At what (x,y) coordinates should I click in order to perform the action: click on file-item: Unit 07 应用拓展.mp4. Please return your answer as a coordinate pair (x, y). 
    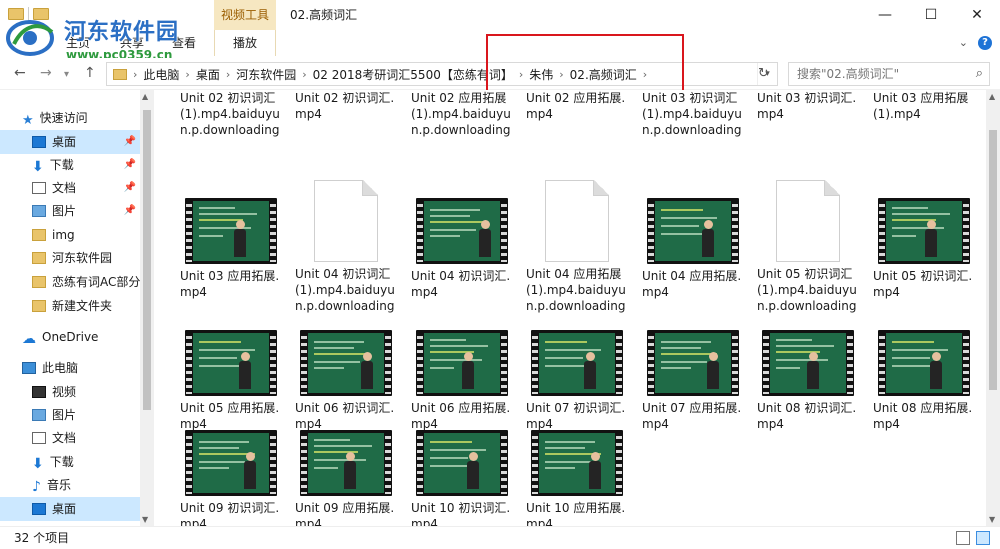
    Looking at the image, I should click on (693, 381).